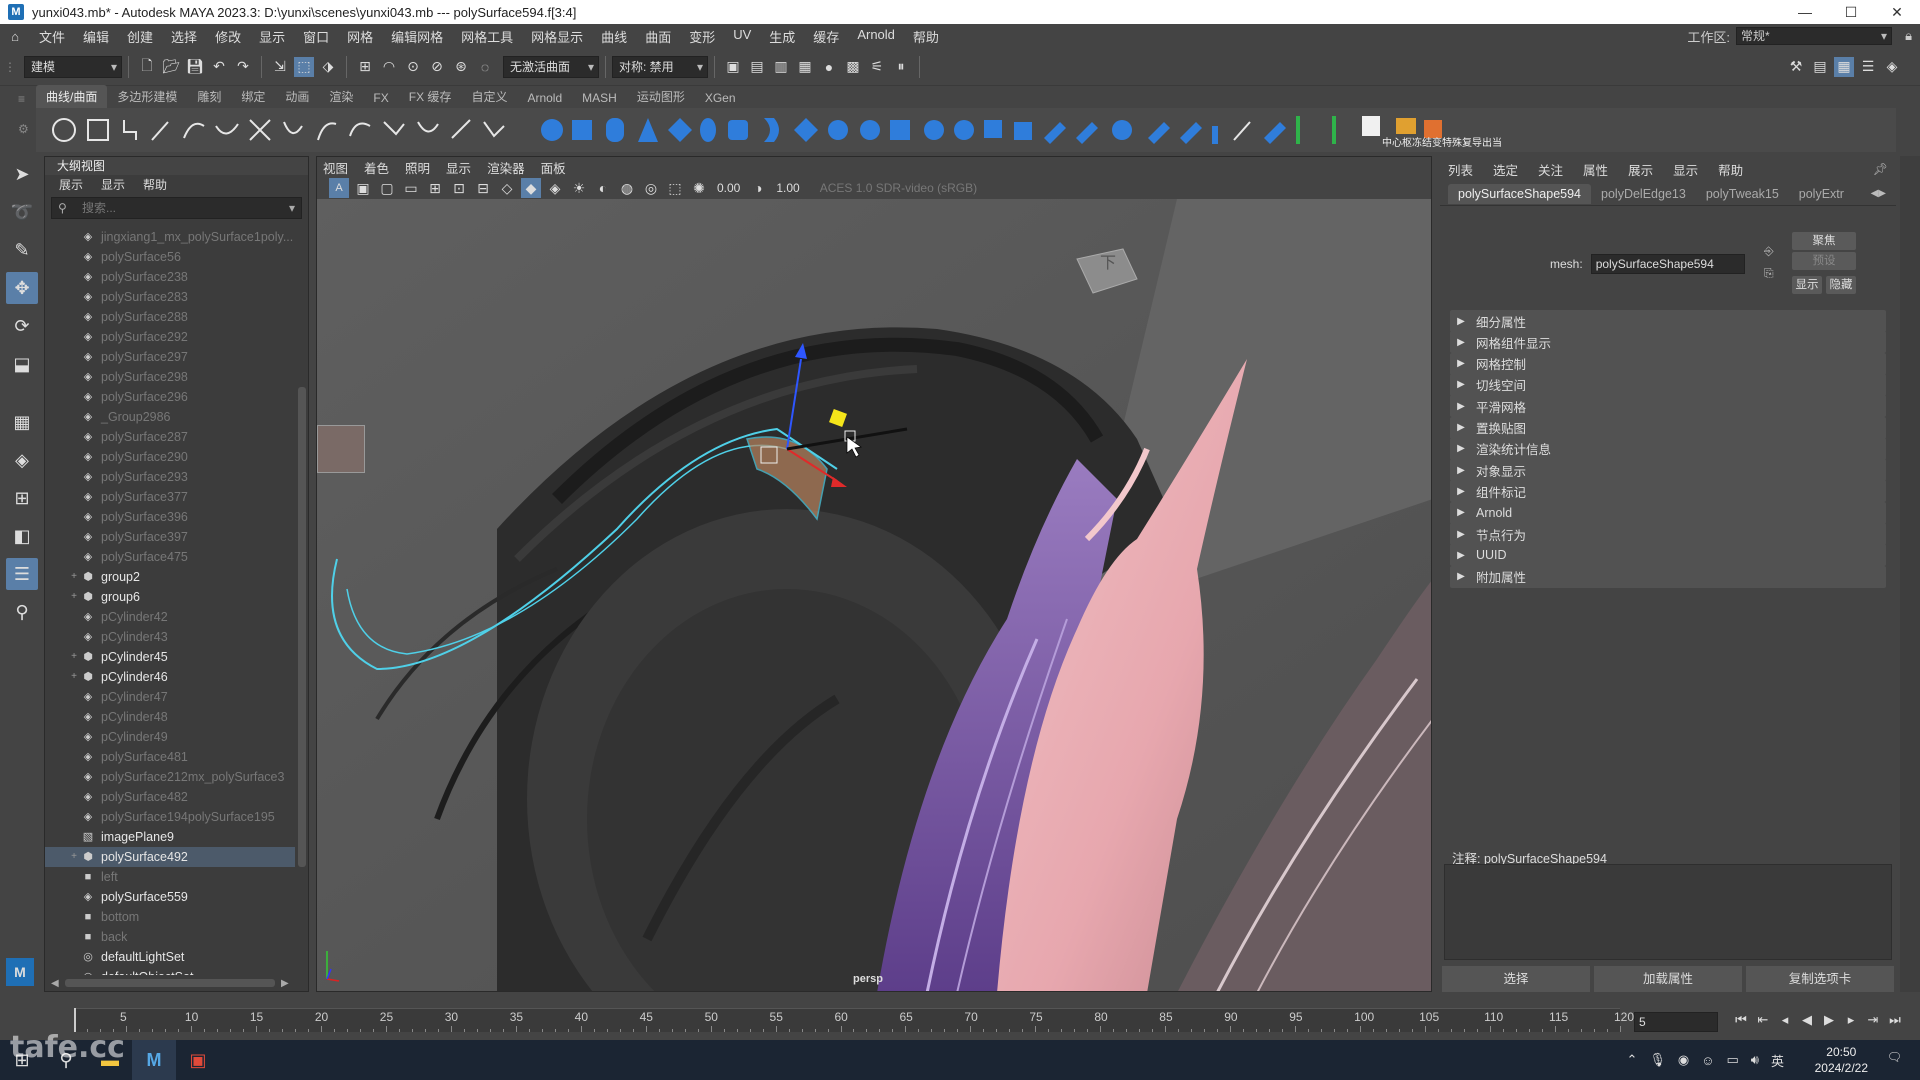 Image resolution: width=1920 pixels, height=1080 pixels. I want to click on pause-icon: ⏸︎, so click(901, 67).